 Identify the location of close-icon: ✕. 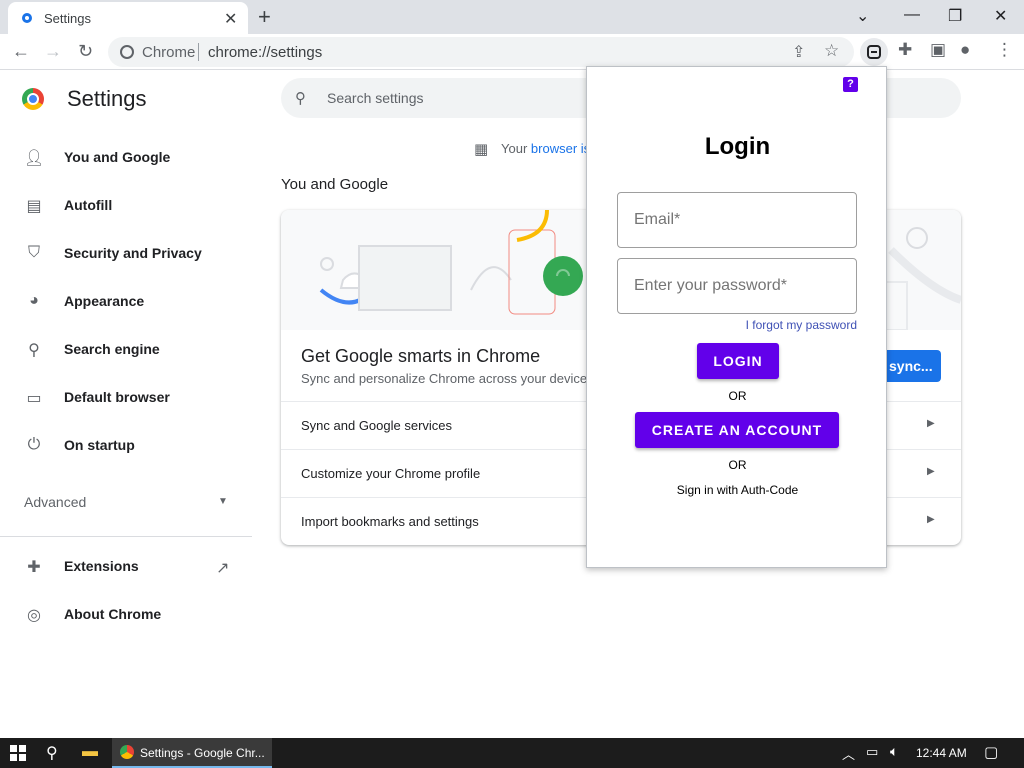
(1000, 16).